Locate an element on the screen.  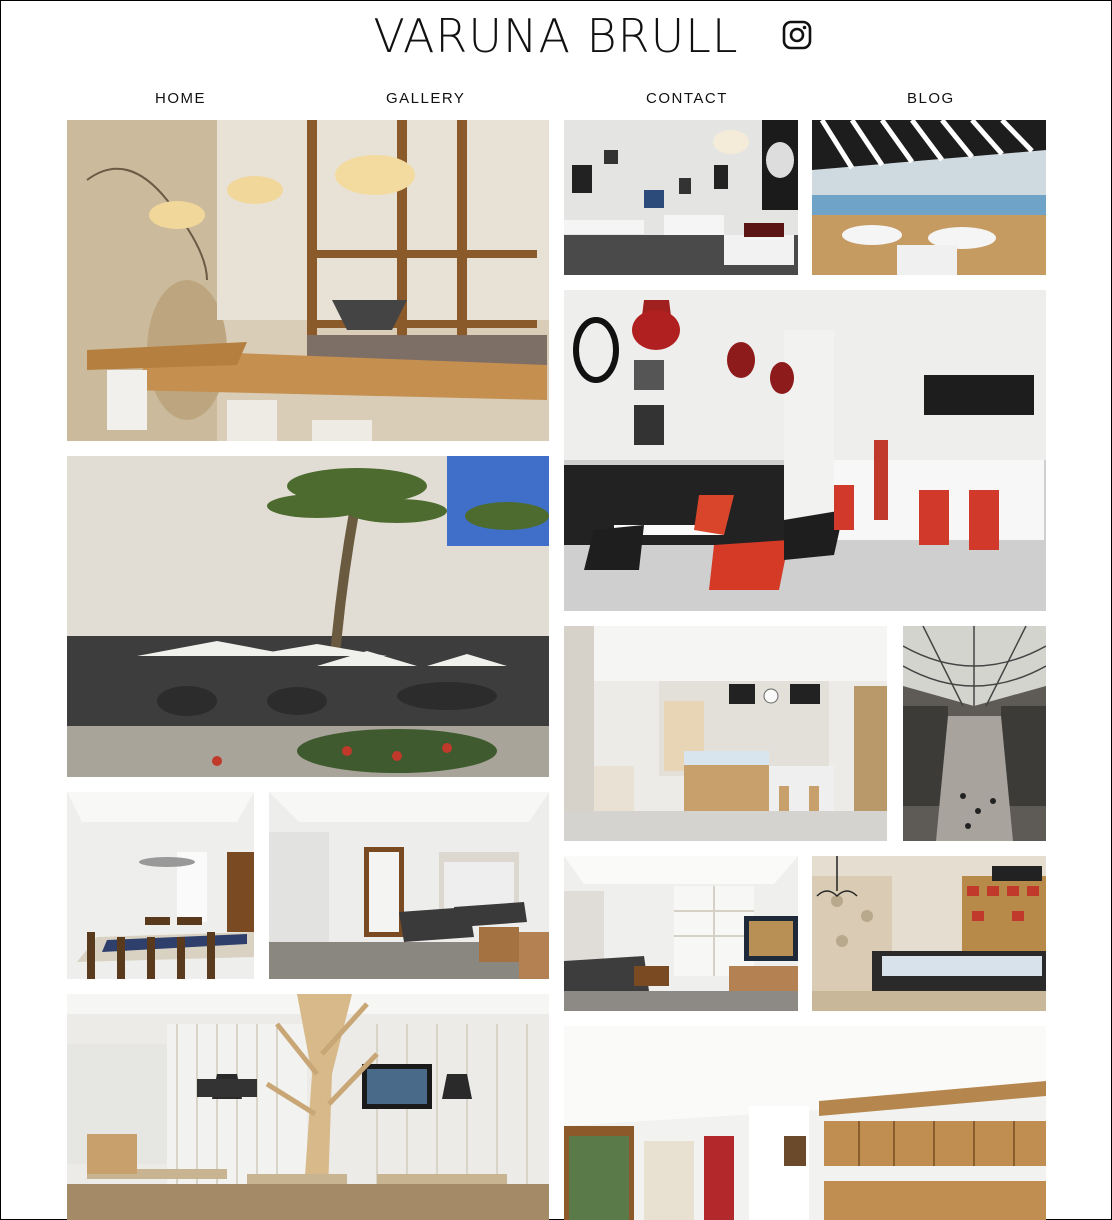
photo-seaside-terrace is located at coordinates (929, 197).